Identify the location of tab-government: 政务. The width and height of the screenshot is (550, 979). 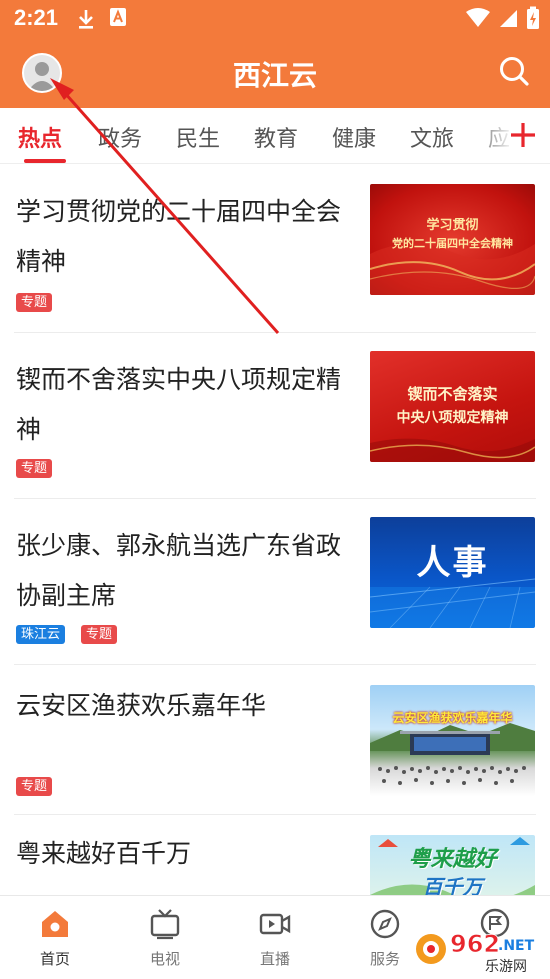
(120, 137).